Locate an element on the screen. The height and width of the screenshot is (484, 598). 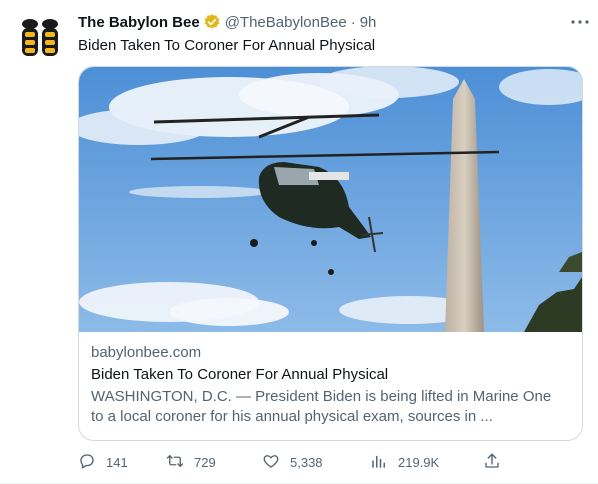
like-icon is located at coordinates (271, 462).